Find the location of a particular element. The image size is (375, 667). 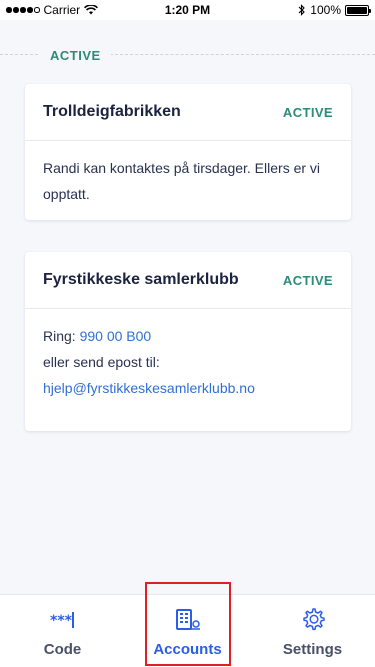

status-bar: Carrier 1:20 PM 100% is located at coordinates (187, 10).